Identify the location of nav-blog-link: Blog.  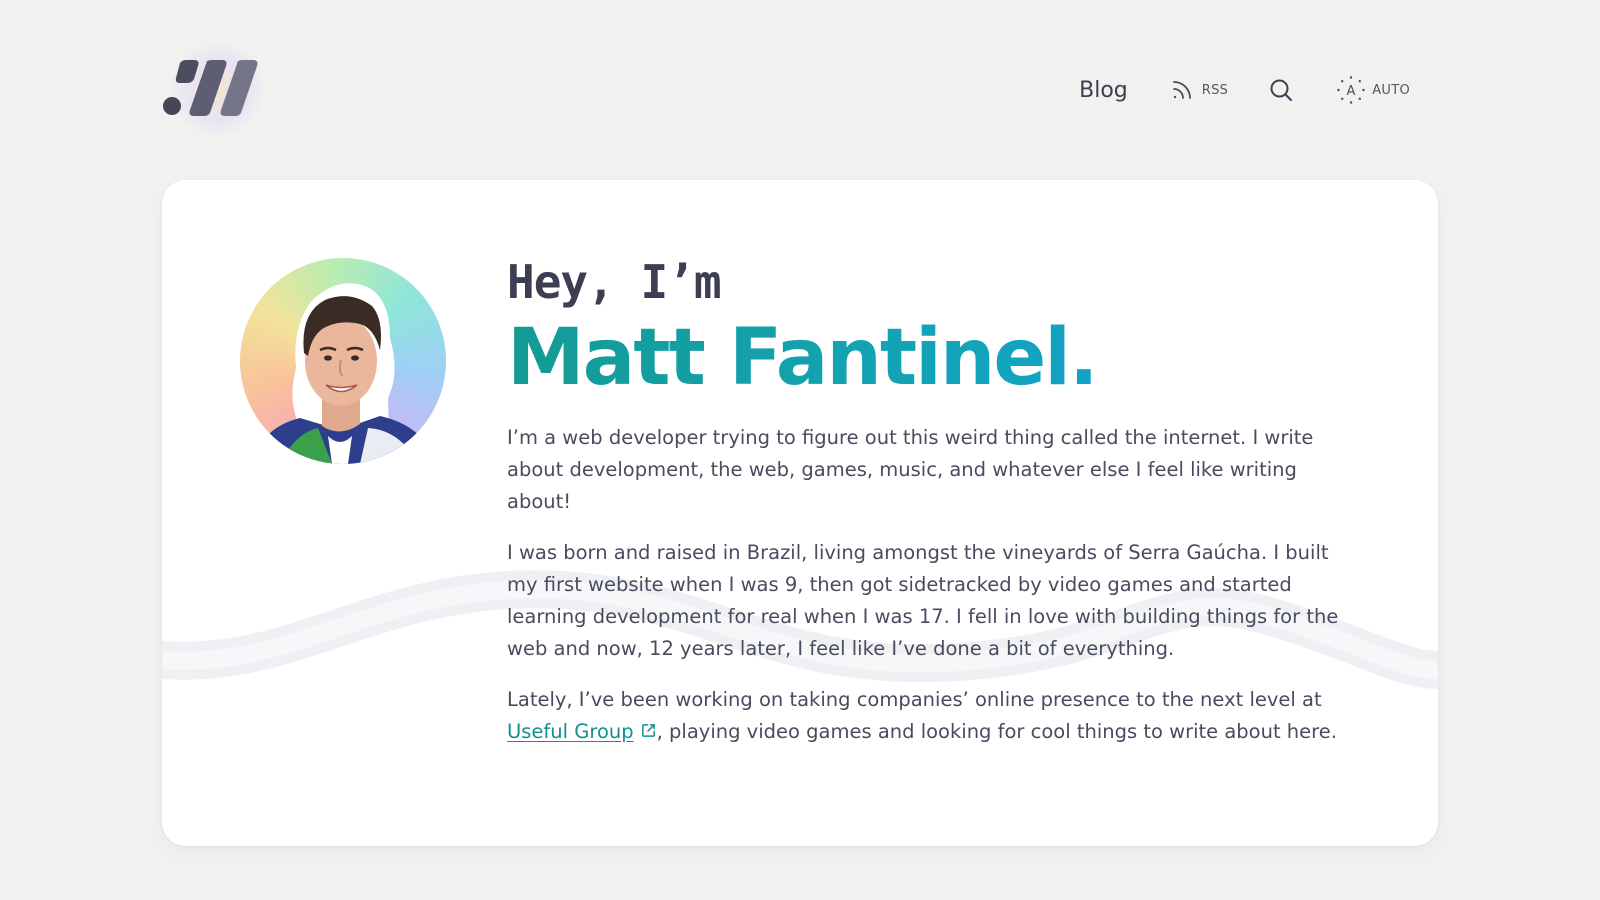
(1103, 90).